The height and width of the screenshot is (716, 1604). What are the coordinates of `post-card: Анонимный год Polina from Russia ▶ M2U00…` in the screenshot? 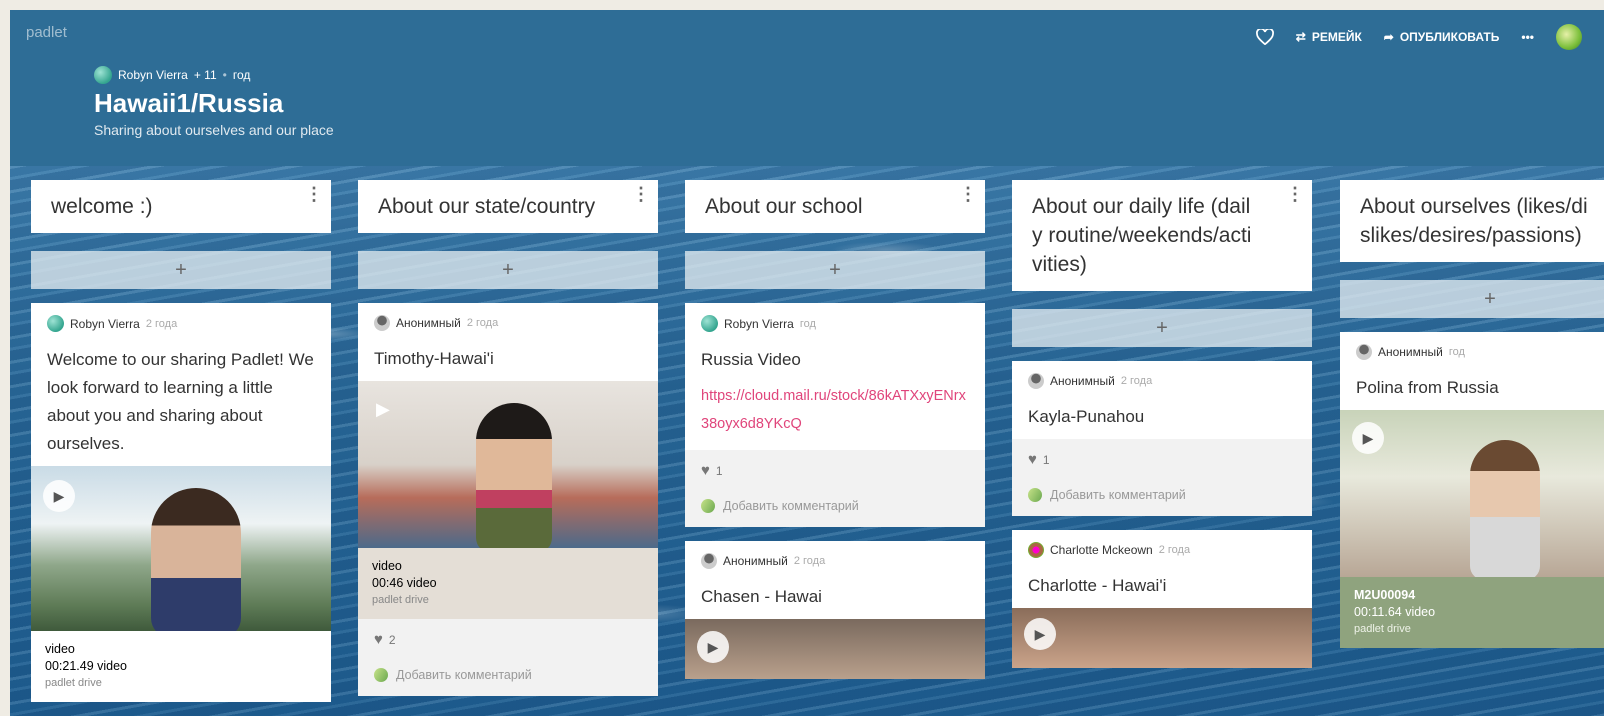 It's located at (1472, 490).